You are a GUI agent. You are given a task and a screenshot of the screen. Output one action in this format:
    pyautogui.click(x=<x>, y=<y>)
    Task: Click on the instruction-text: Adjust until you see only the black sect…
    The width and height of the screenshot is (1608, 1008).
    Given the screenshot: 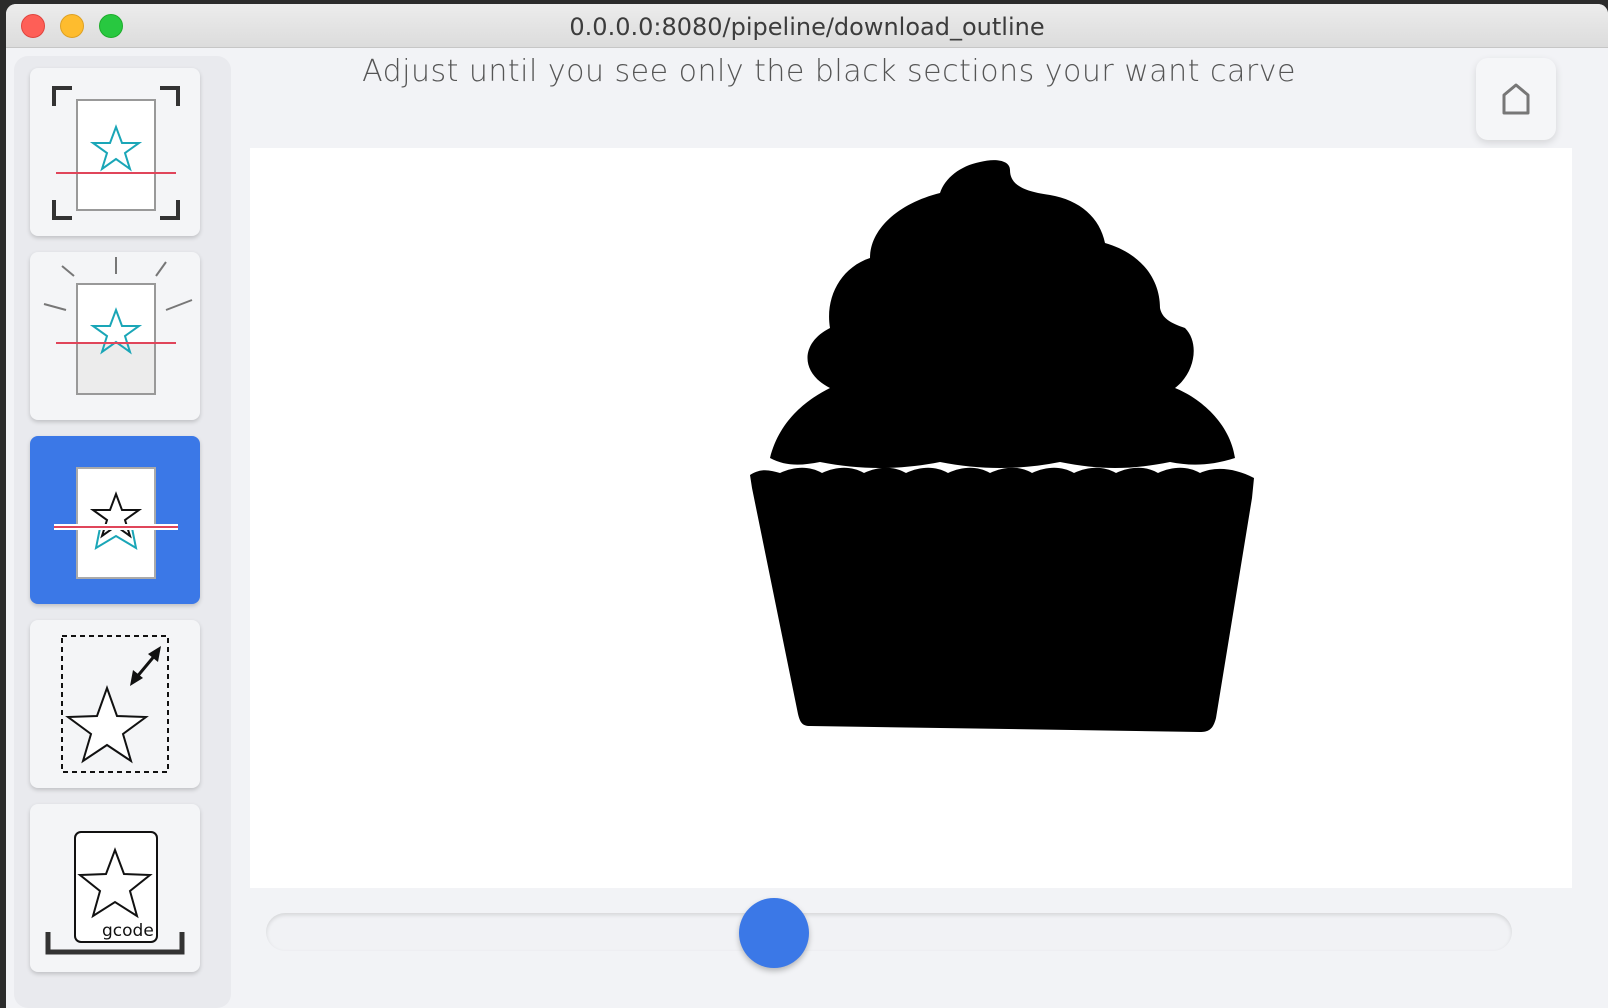 What is the action you would take?
    pyautogui.click(x=829, y=71)
    